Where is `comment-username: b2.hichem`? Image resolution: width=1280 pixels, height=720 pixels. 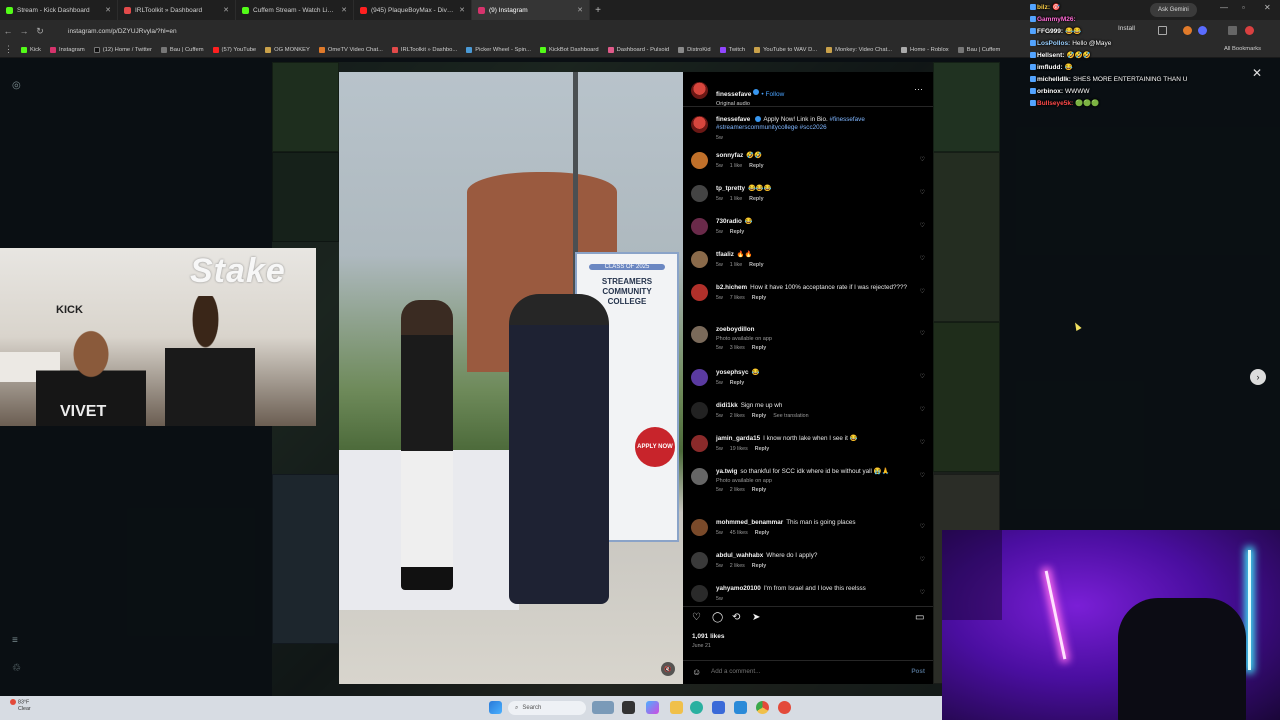
comment-username: b2.hichem is located at coordinates (731, 287).